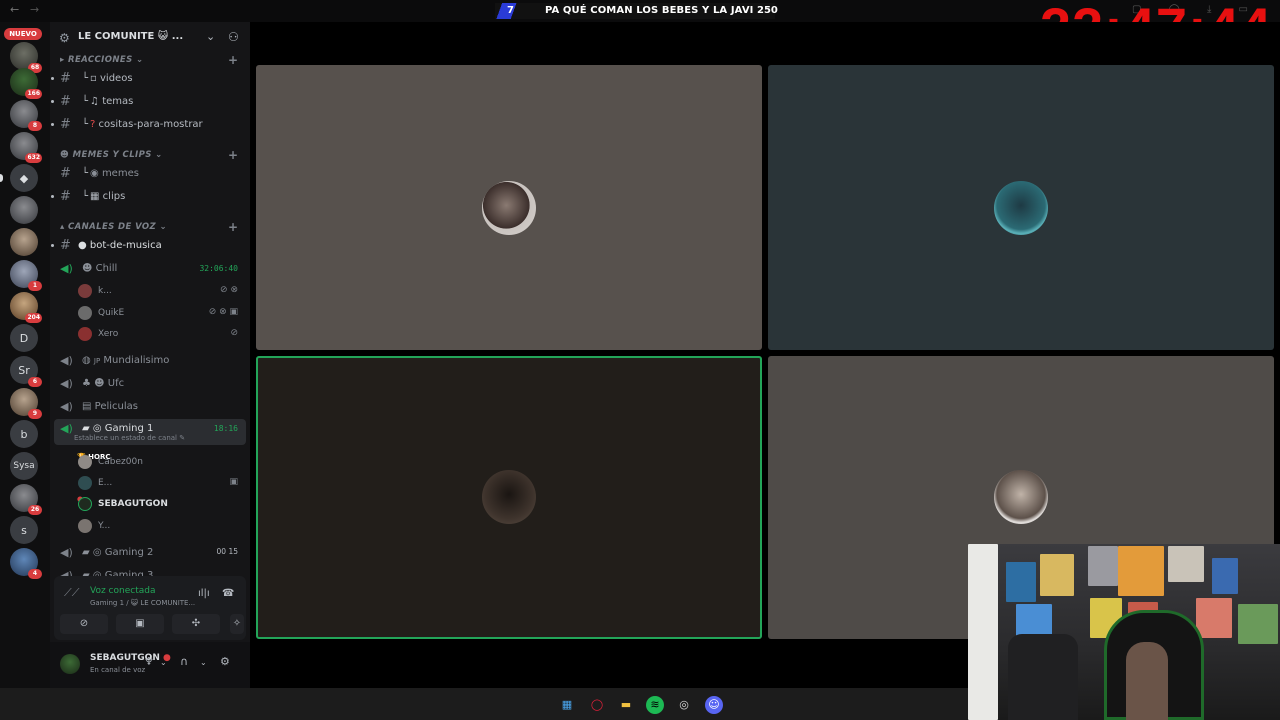 This screenshot has width=1280, height=720. I want to click on stream-title-text: PA QUÉ COMAN LOS BEBES Y LA JAVI, so click(649, 10).